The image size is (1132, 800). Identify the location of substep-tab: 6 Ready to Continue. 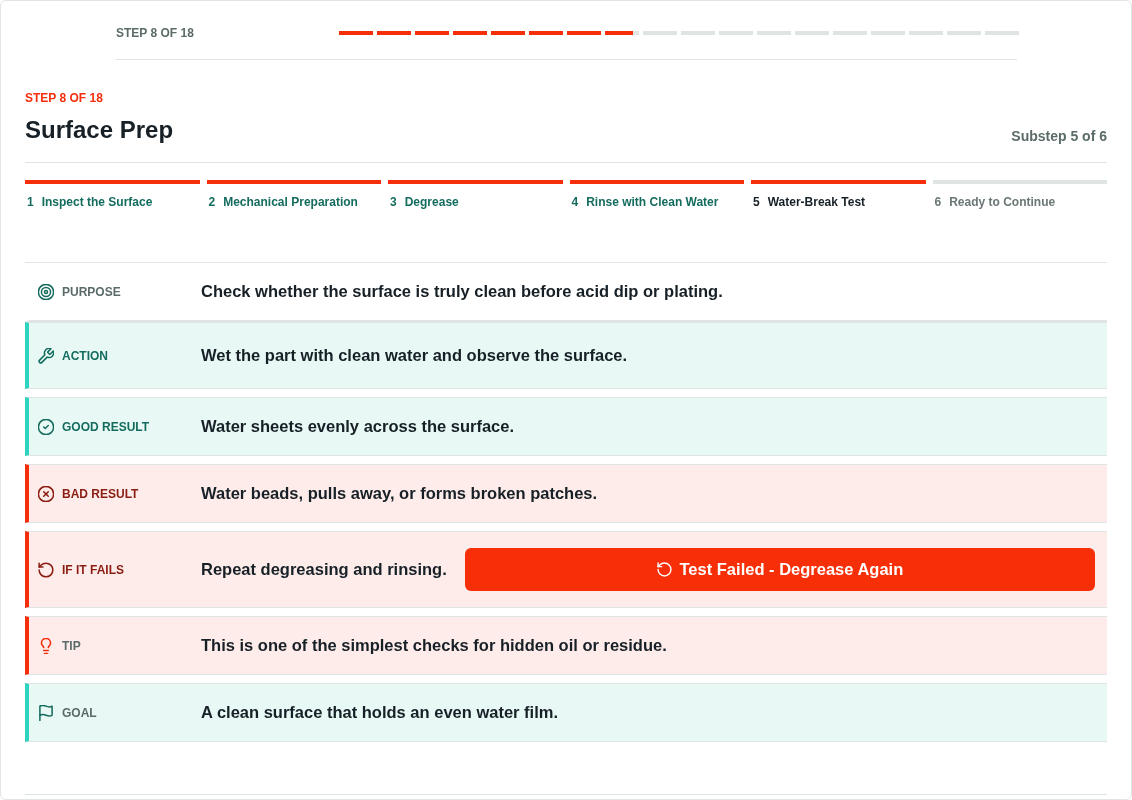
(1019, 195).